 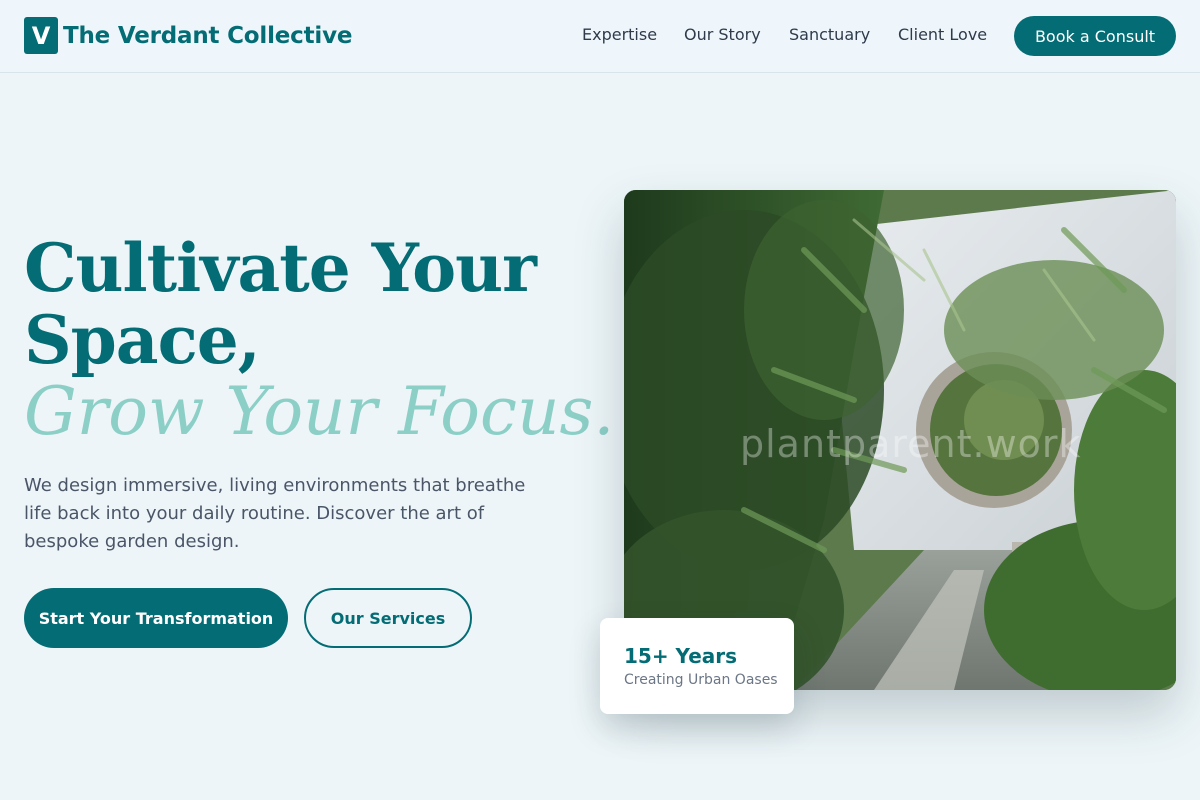 I want to click on experience-stat-card: 15+ Years Creating Urban Oases, so click(x=697, y=666).